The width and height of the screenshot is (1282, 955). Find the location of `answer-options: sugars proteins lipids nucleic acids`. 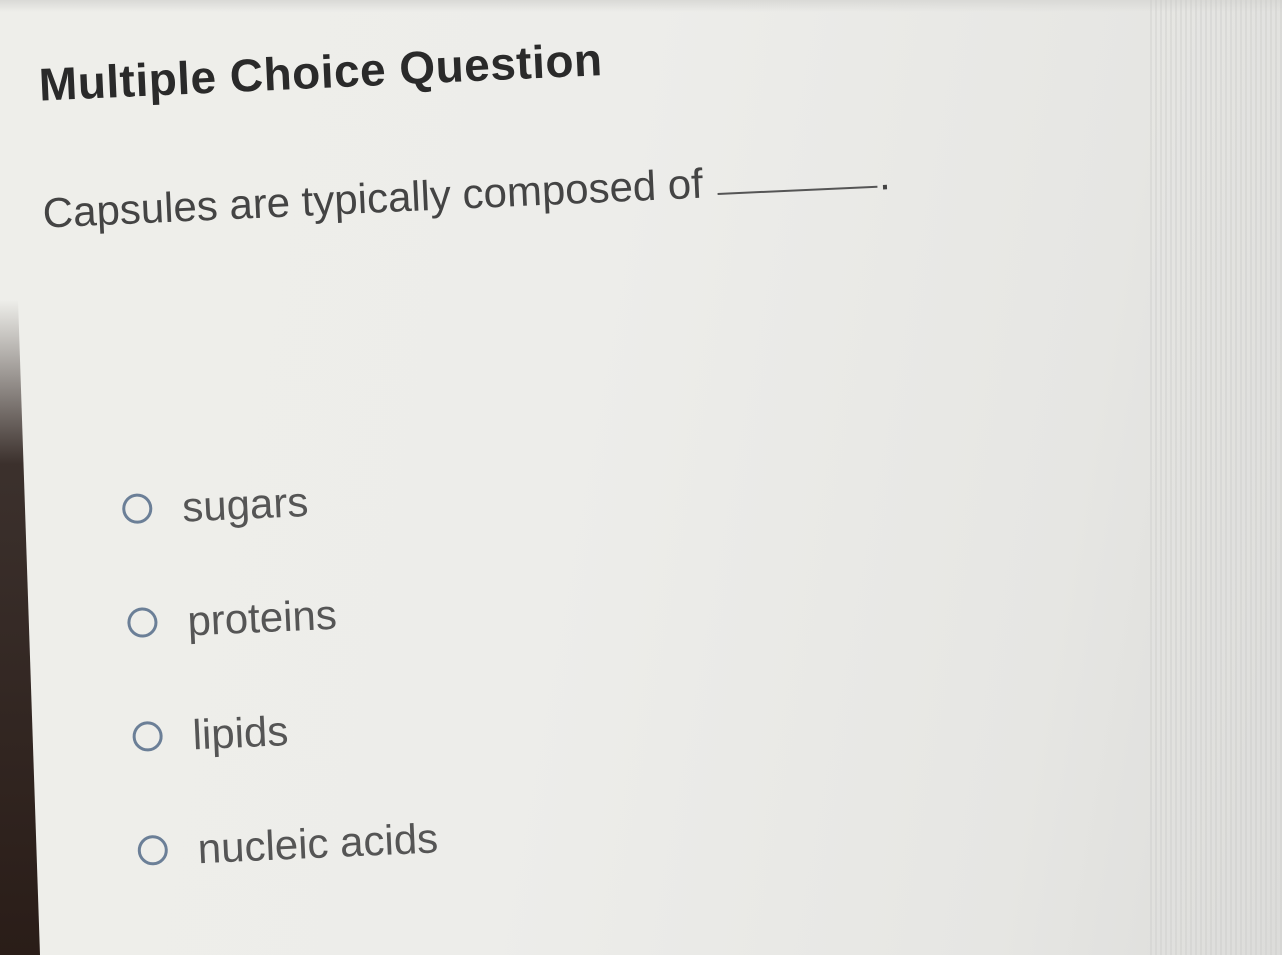

answer-options: sugars proteins lipids nucleic acids is located at coordinates (281, 707).